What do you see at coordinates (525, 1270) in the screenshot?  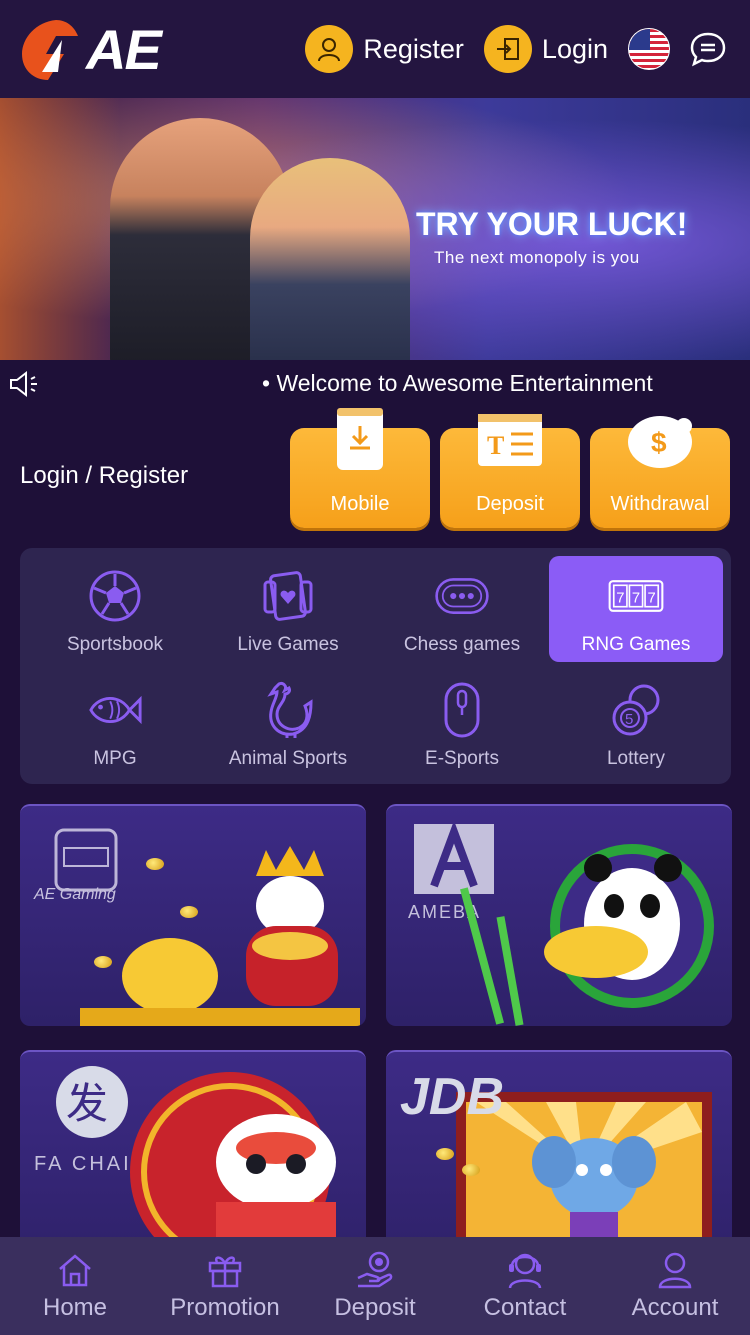 I see `headset-icon` at bounding box center [525, 1270].